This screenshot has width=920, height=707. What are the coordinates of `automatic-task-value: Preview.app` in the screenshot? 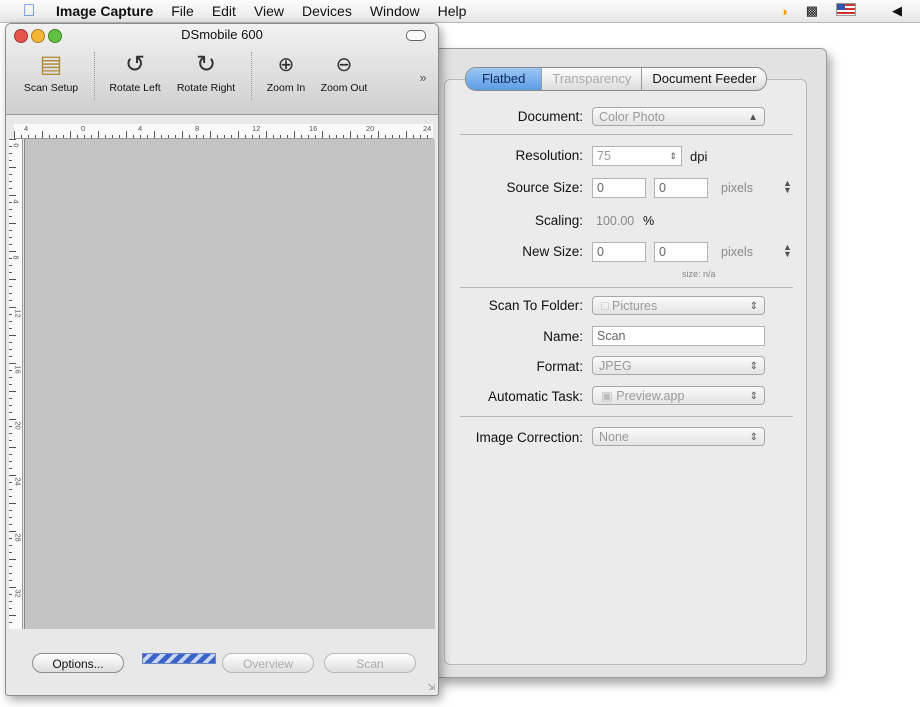 It's located at (650, 396).